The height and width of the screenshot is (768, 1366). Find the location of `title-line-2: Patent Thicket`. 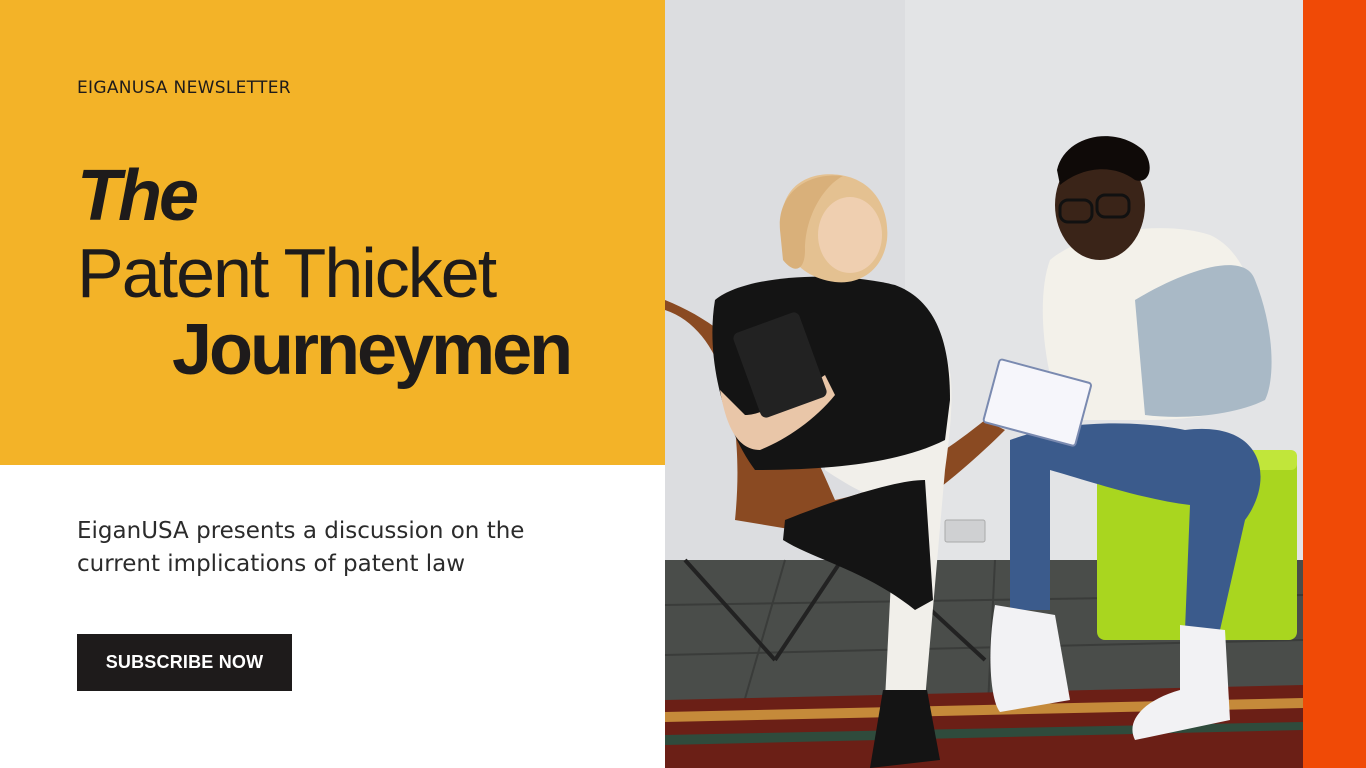

title-line-2: Patent Thicket is located at coordinates (287, 273).